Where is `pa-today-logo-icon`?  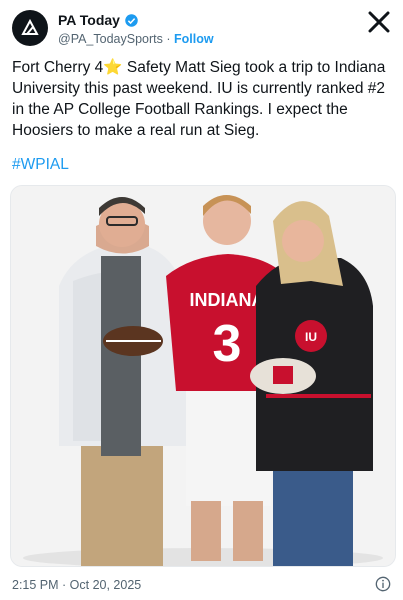
pa-today-logo-icon is located at coordinates (30, 26).